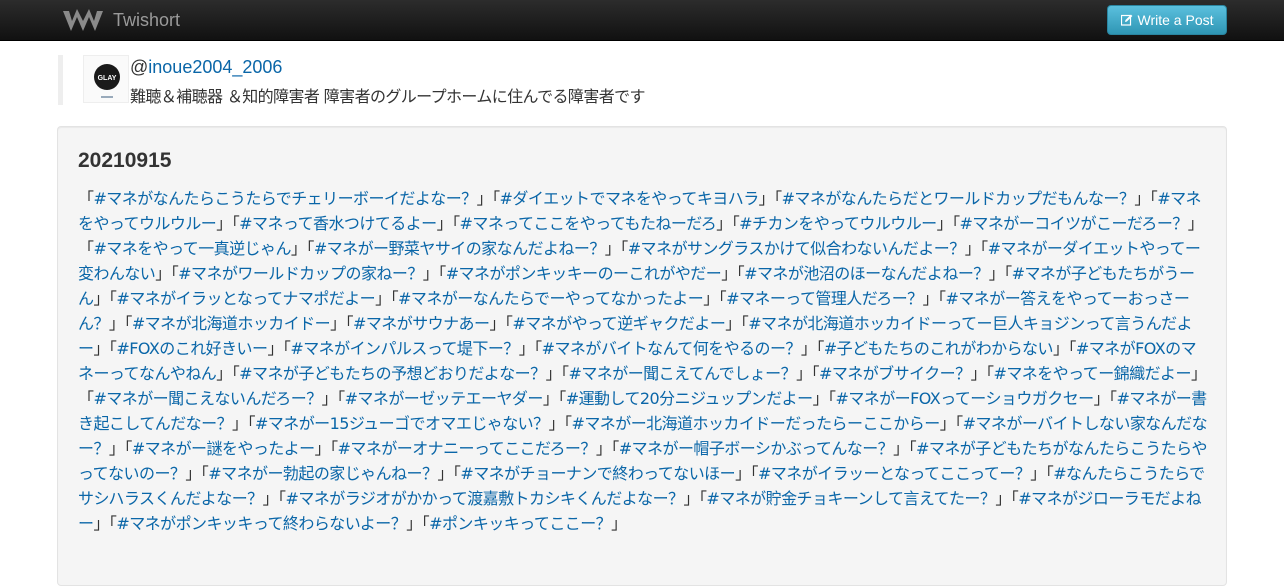  I want to click on hashtag-link: #マネって香水つけてるよー, so click(338, 223).